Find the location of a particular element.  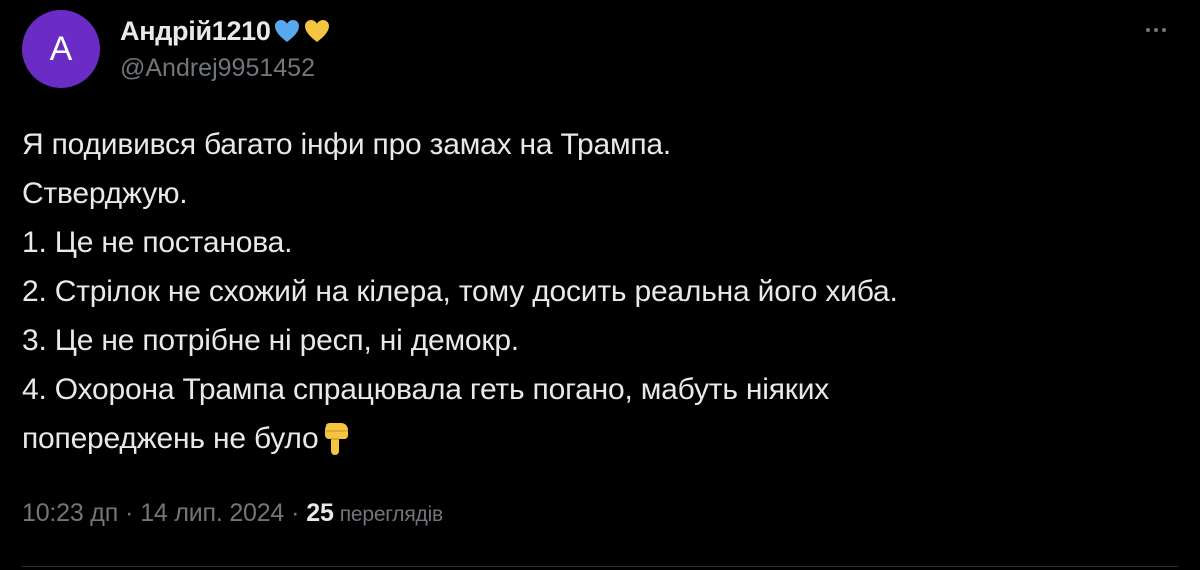

tweet-meta: 10:23 дп · 14 лип. 2024 · 25 переглядів is located at coordinates (232, 513).